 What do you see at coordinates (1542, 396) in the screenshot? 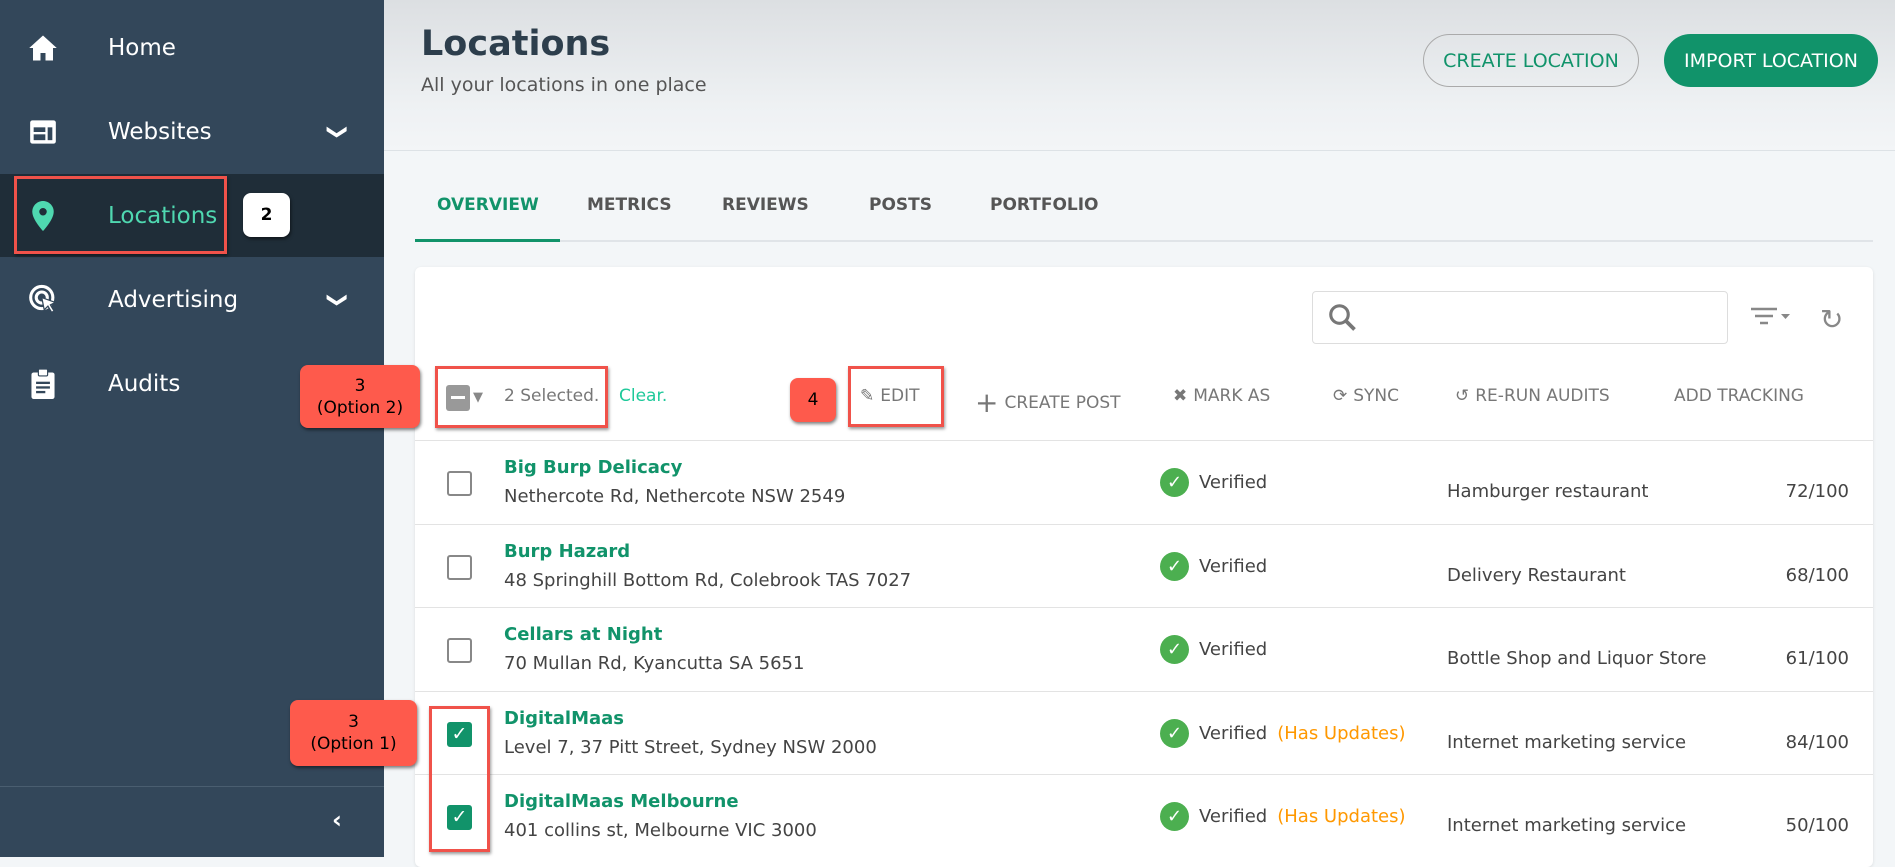
I see `rerun-label: RE-RUN AUDITS` at bounding box center [1542, 396].